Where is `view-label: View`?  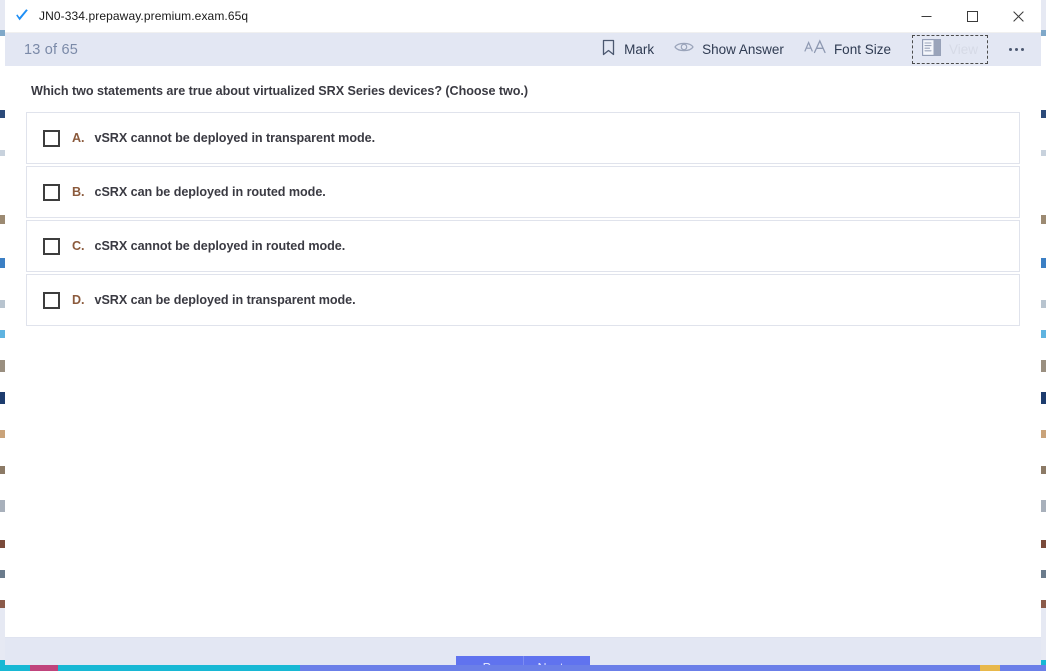
view-label: View is located at coordinates (963, 49).